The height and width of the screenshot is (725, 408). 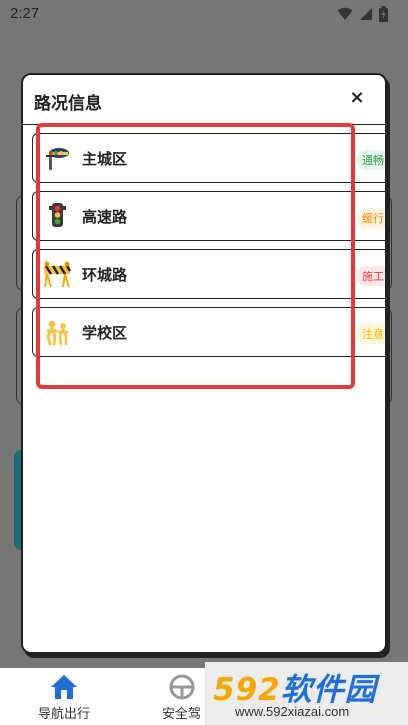 I want to click on nav-item-navigation: 导航出行, so click(x=64, y=697).